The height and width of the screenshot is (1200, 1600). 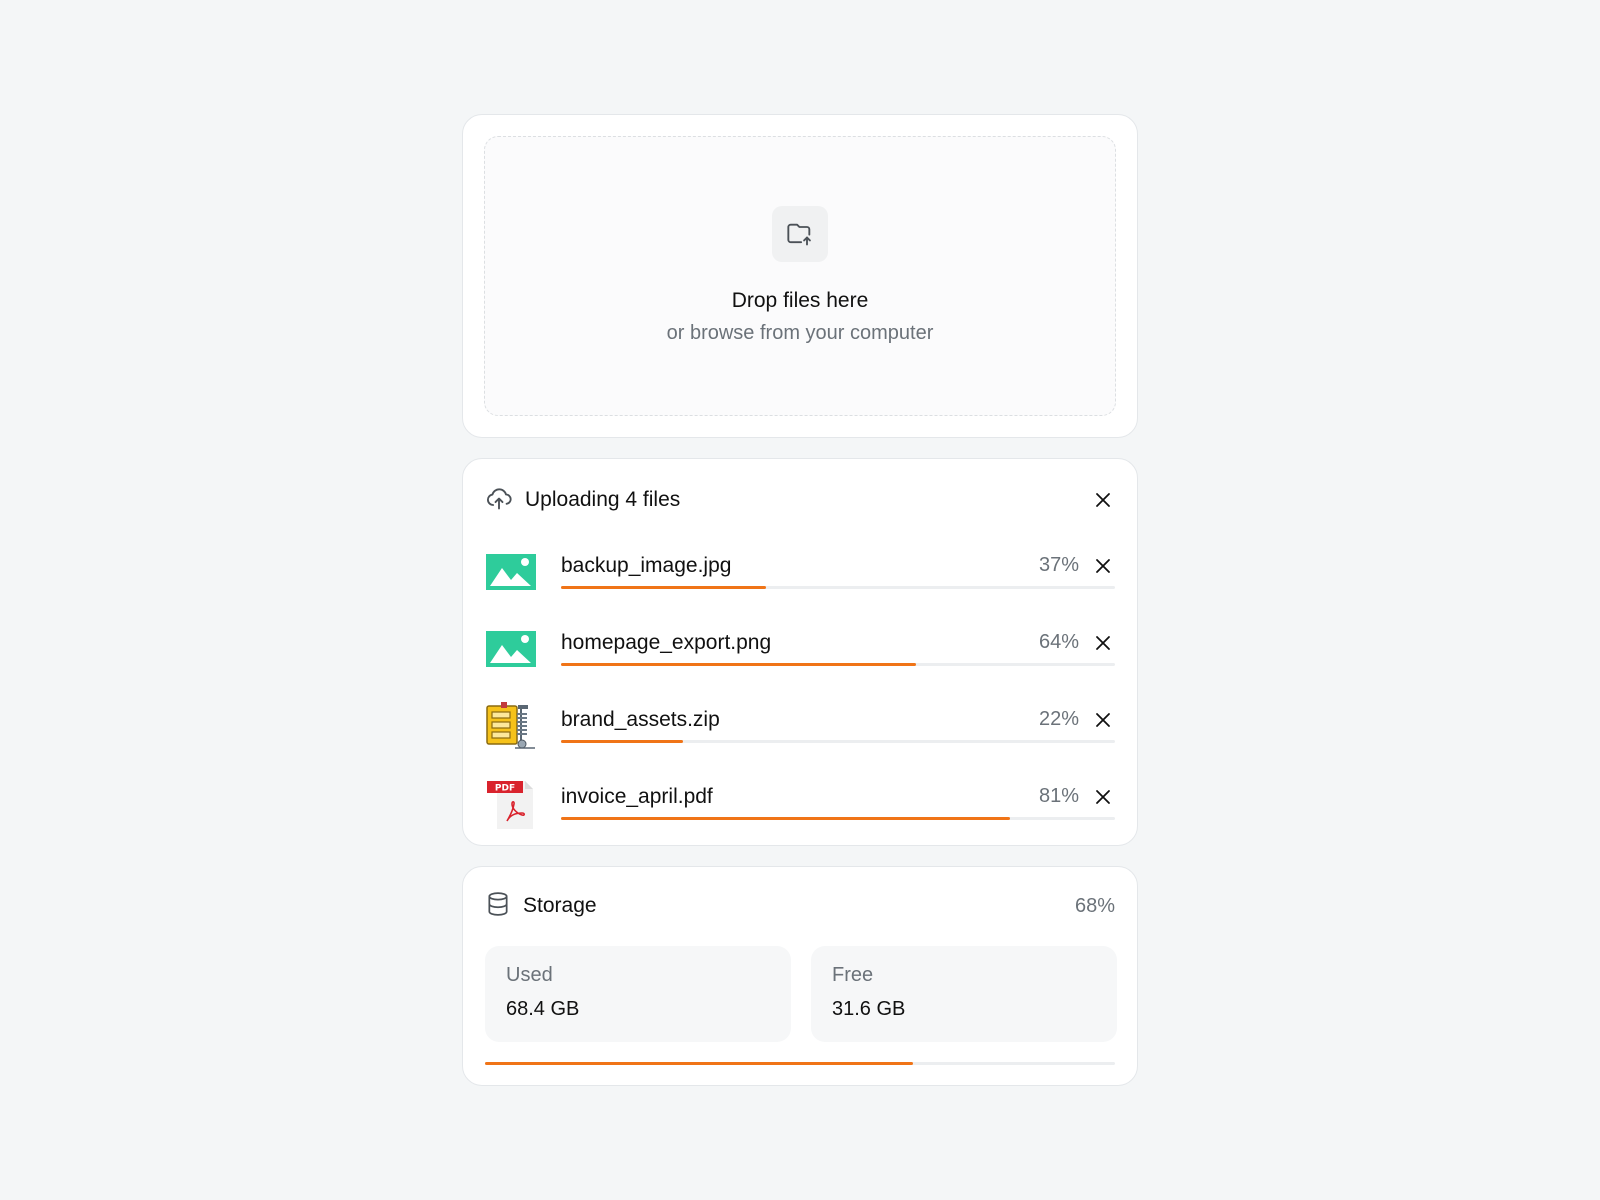 I want to click on file-progress-percent: 81%, so click(x=1058, y=796).